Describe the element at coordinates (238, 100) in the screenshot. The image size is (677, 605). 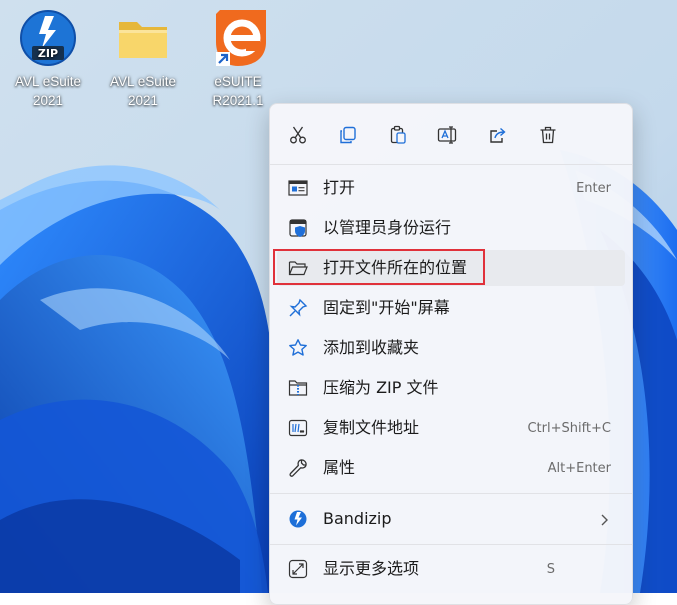
I see `desktop-icon-label-line2: R2021.1` at that location.